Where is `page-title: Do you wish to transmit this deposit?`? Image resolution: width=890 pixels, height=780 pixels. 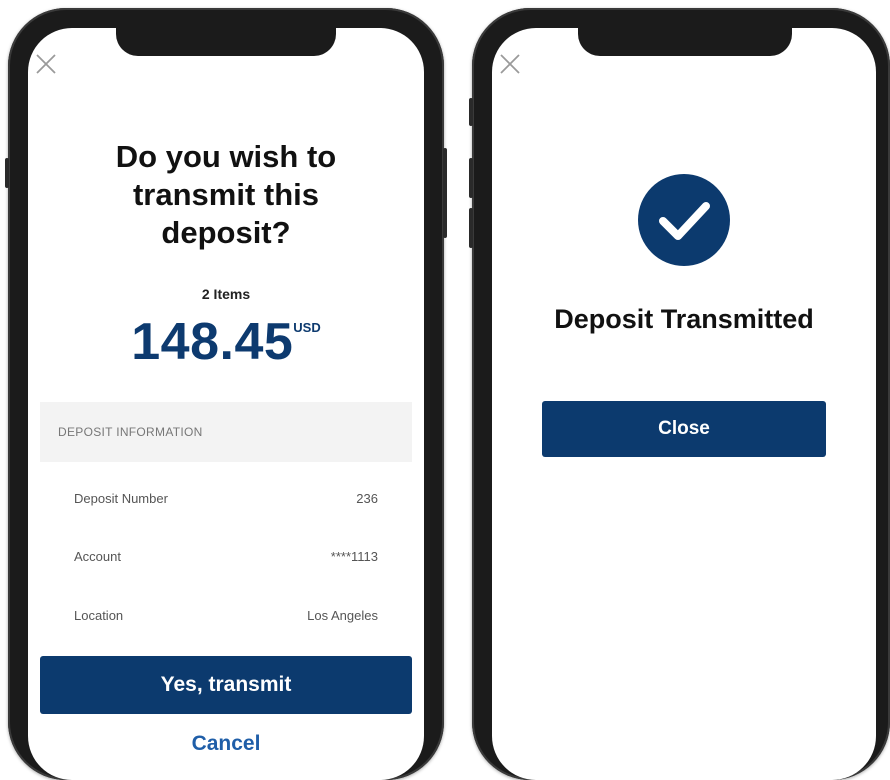
page-title: Do you wish to transmit this deposit? is located at coordinates (226, 195).